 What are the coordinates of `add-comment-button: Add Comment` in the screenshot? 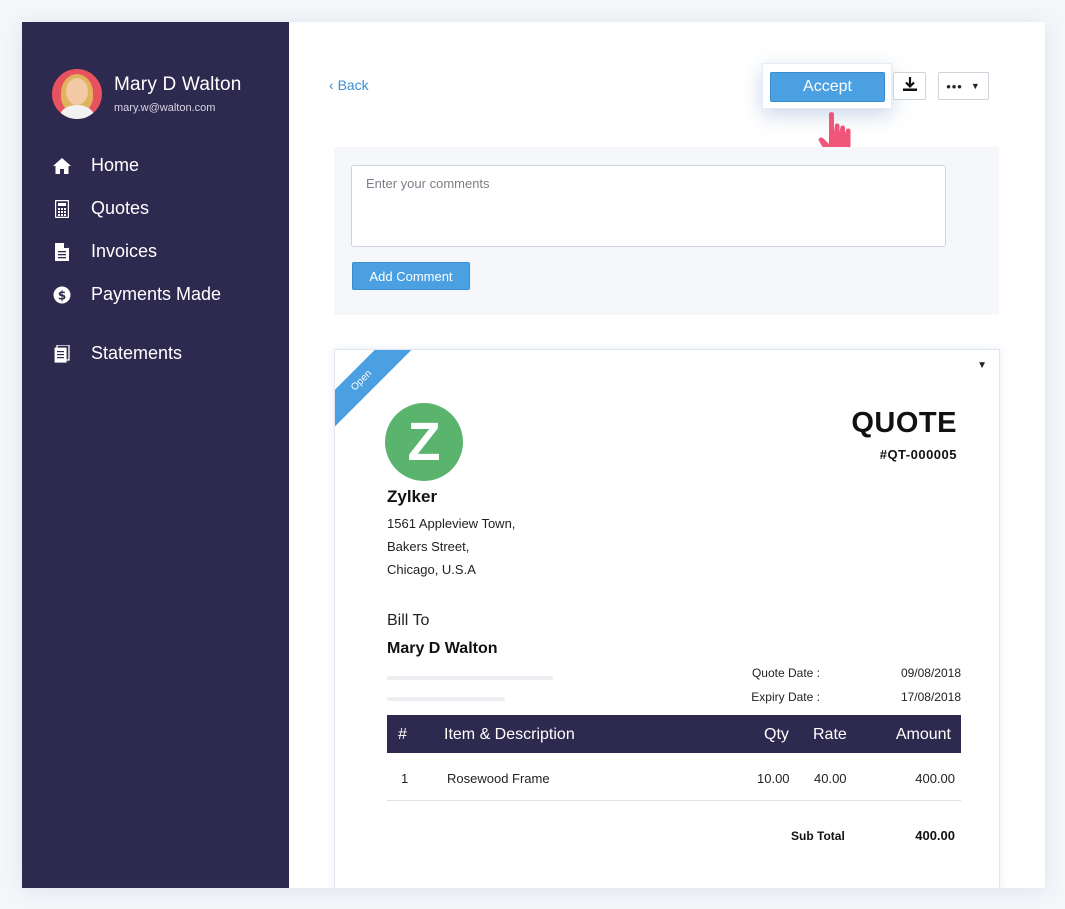 It's located at (411, 276).